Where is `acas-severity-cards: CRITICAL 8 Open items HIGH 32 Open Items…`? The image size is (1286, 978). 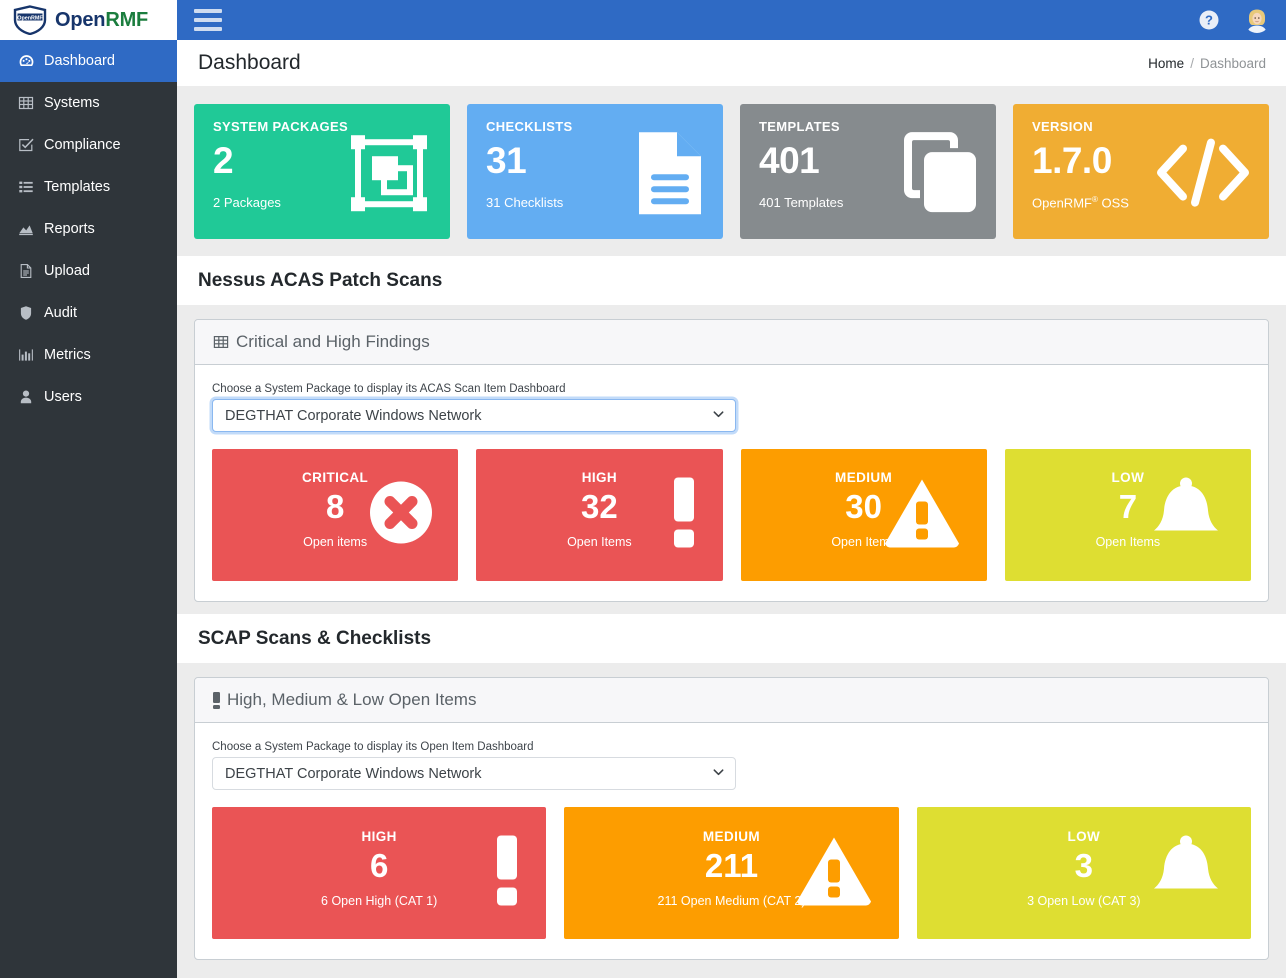 acas-severity-cards: CRITICAL 8 Open items HIGH 32 Open Items… is located at coordinates (731, 515).